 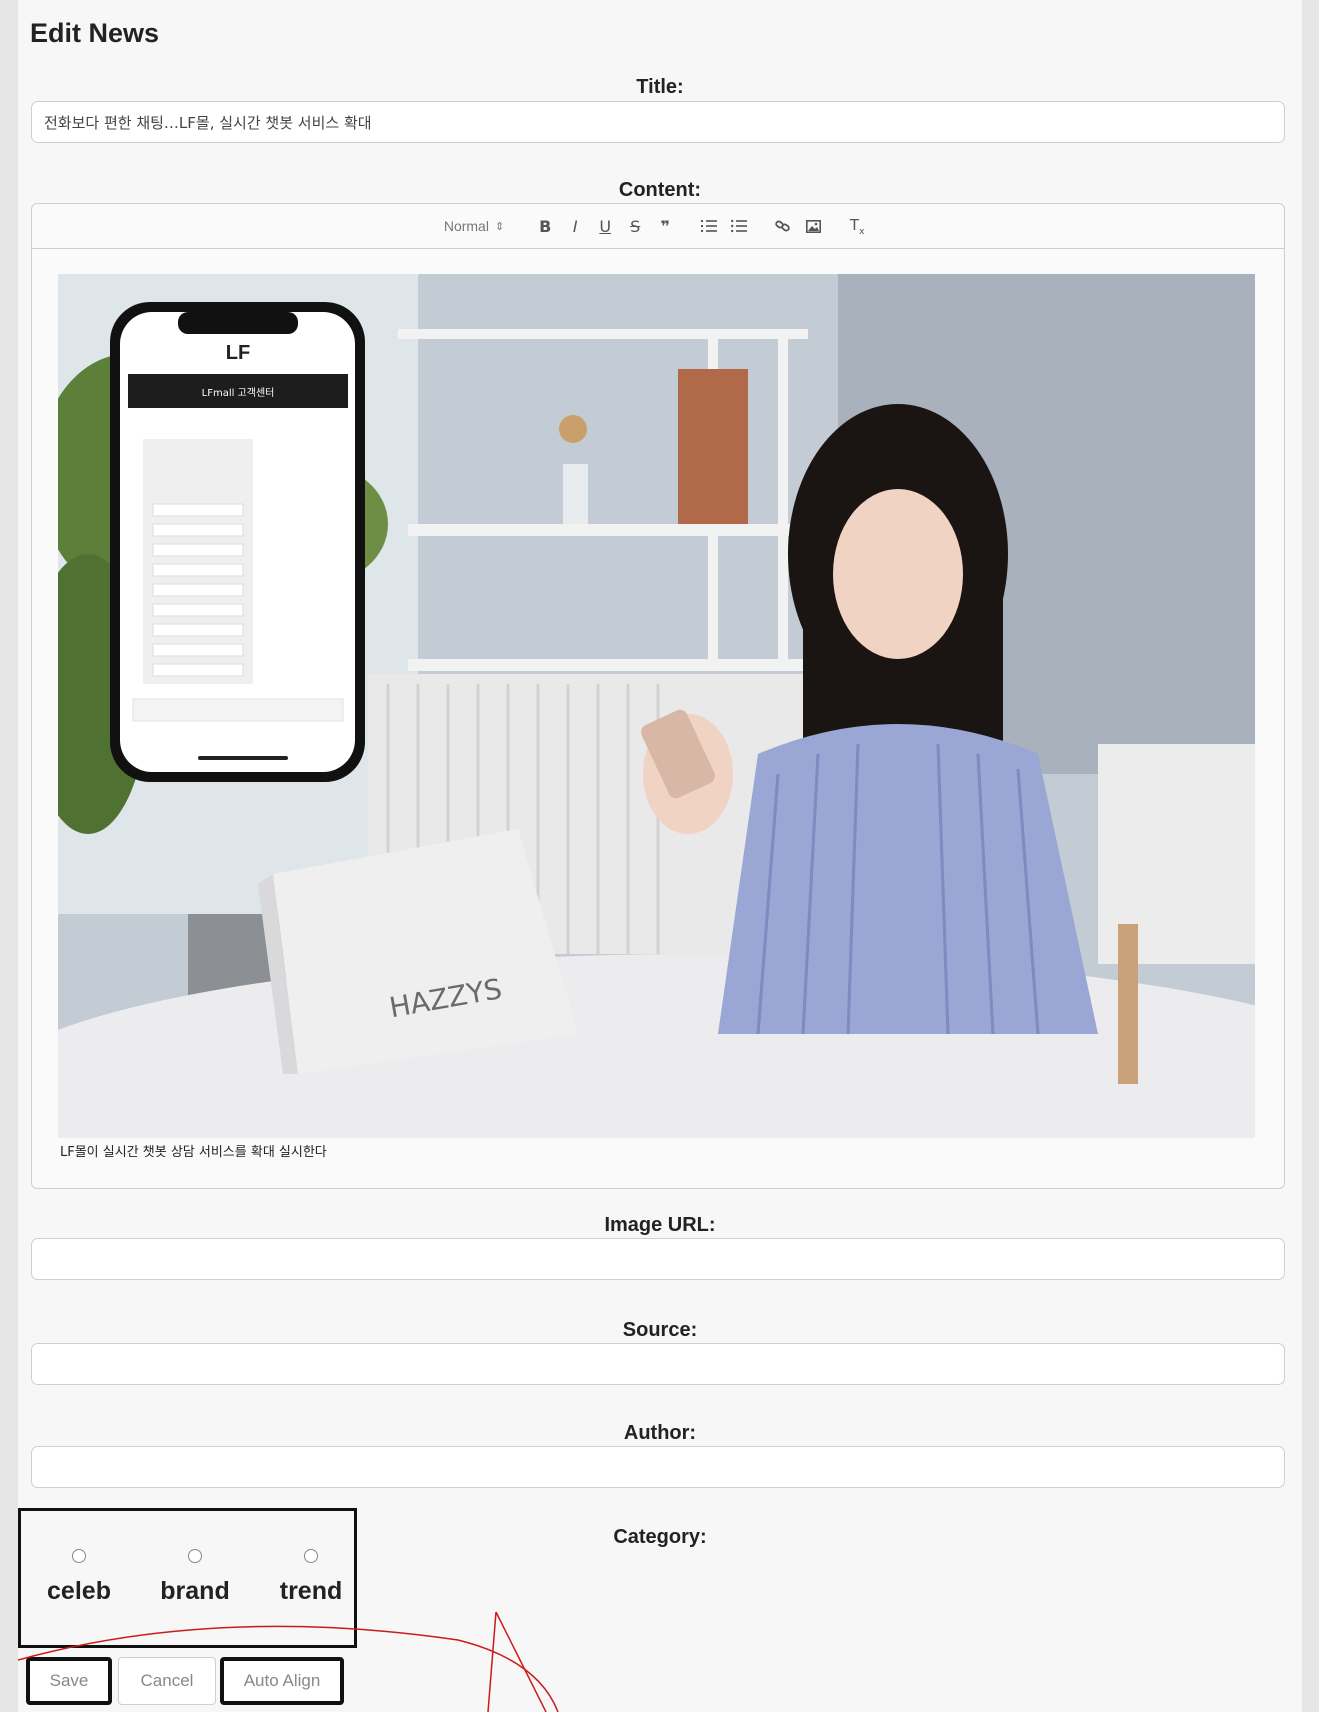 I want to click on clear-format-icon: Tx, so click(x=857, y=226).